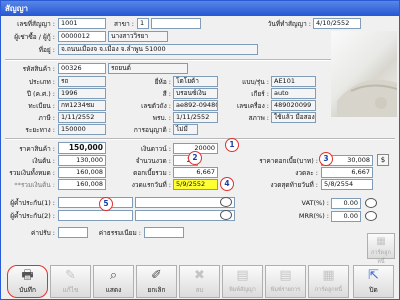 The width and height of the screenshot is (400, 300). Describe the element at coordinates (70, 275) in the screenshot. I see `edit-icon: ✎` at that location.